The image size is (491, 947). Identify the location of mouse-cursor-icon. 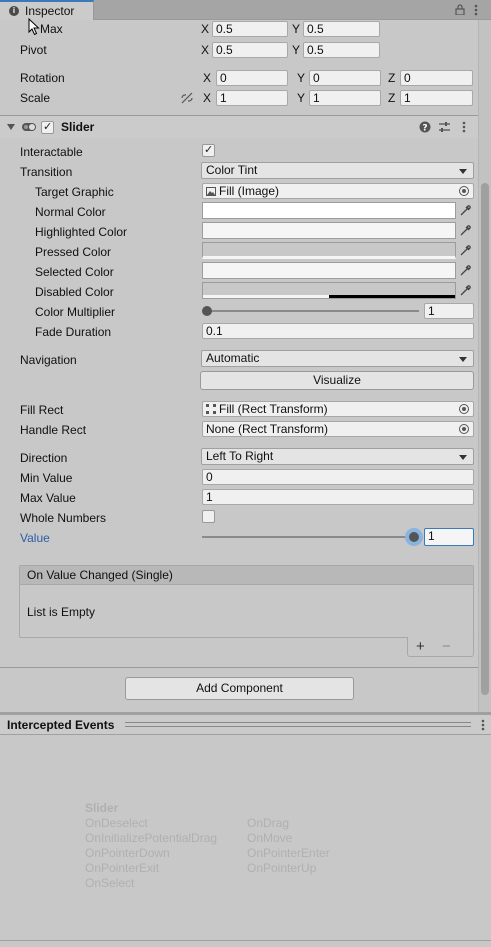
(34, 27).